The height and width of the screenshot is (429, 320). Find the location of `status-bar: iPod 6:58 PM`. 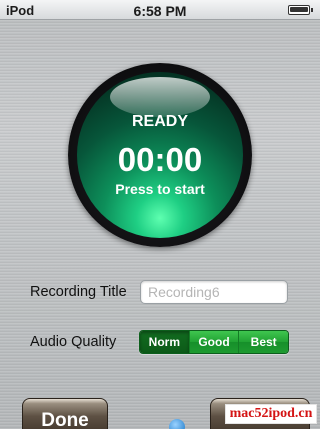

status-bar: iPod 6:58 PM is located at coordinates (160, 10).